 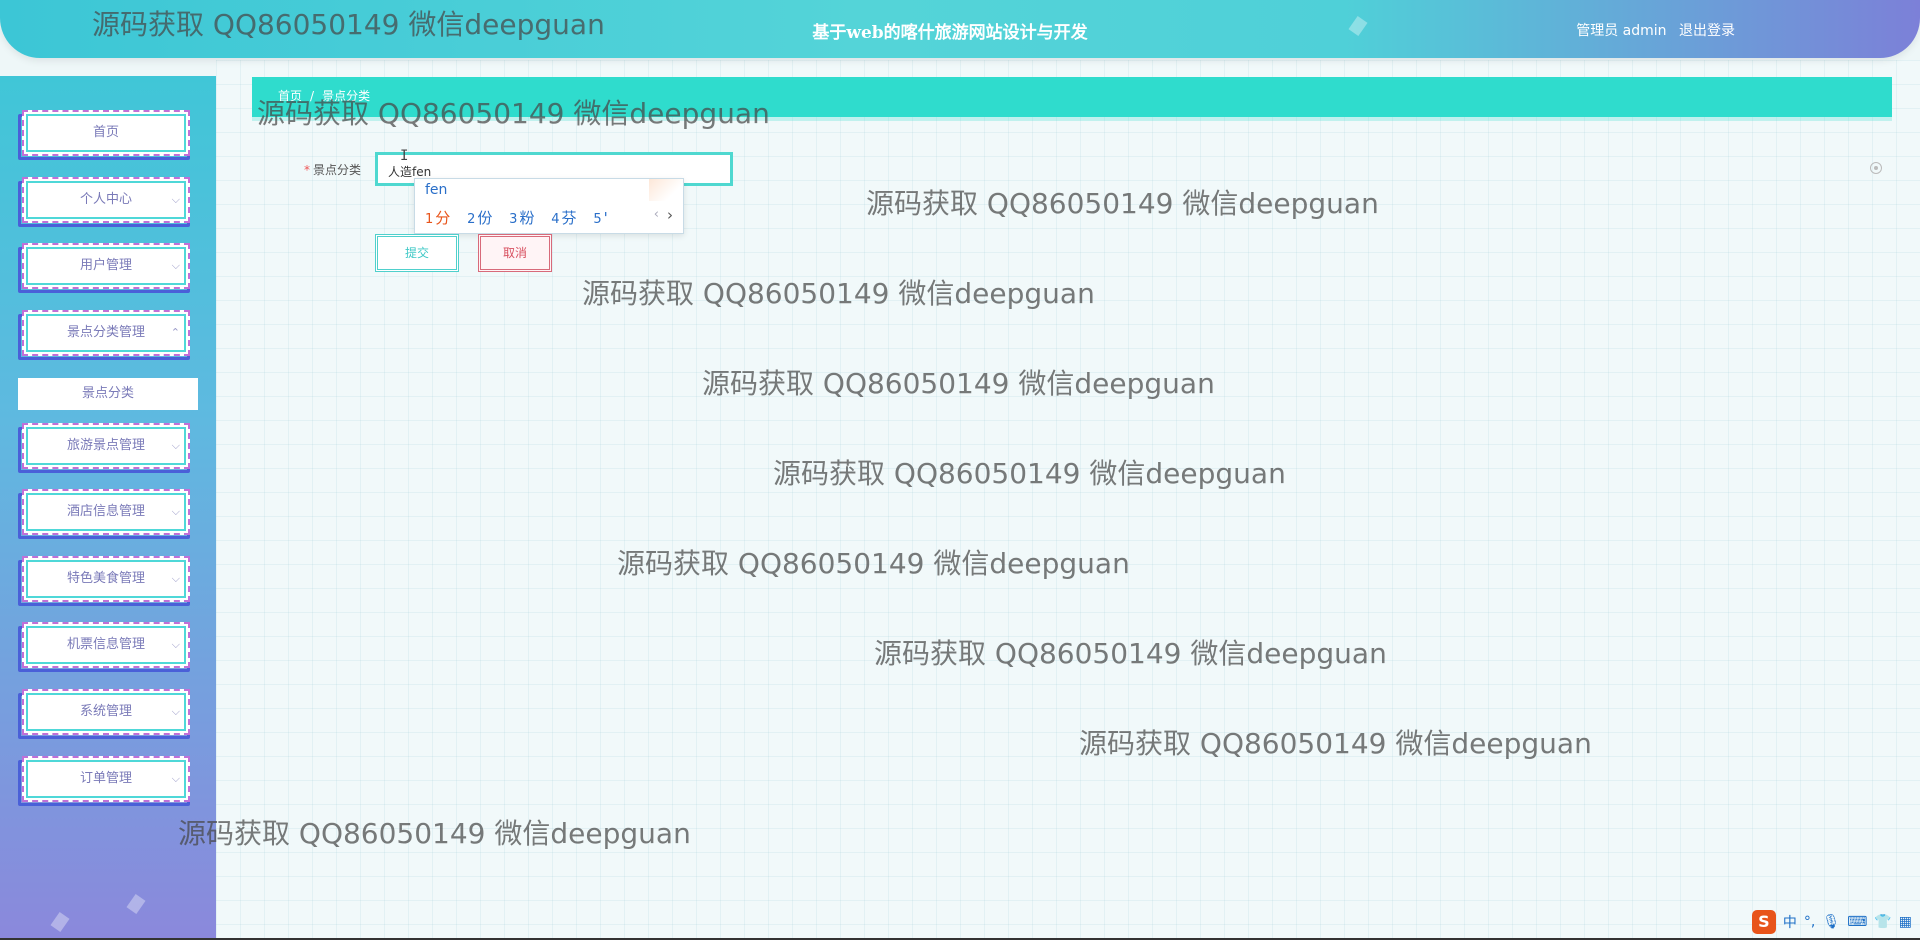 What do you see at coordinates (1905, 922) in the screenshot?
I see `toolbox-grid-icon: ▦` at bounding box center [1905, 922].